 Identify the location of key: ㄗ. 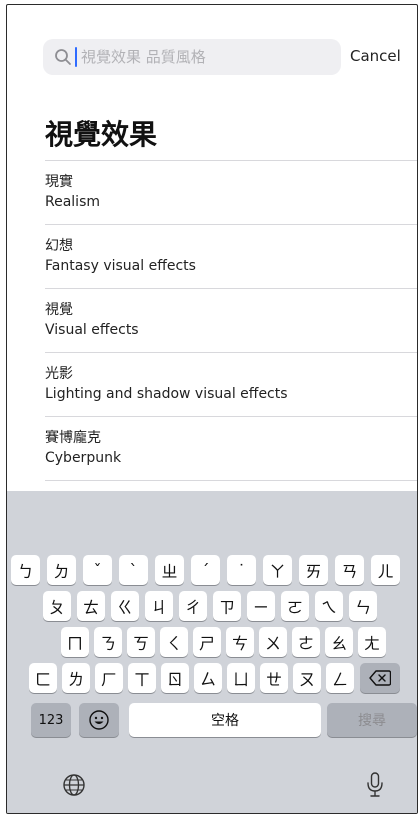
(227, 606).